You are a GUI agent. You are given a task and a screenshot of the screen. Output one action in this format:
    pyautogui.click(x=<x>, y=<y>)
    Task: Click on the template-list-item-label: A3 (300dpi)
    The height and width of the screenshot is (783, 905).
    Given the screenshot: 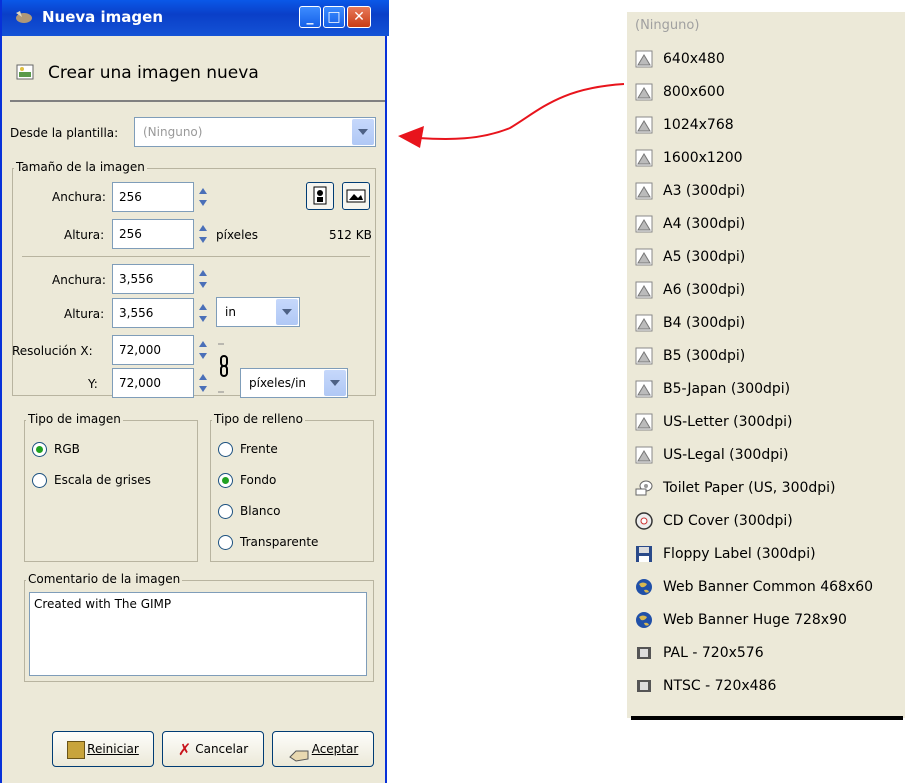 What is the action you would take?
    pyautogui.click(x=704, y=191)
    